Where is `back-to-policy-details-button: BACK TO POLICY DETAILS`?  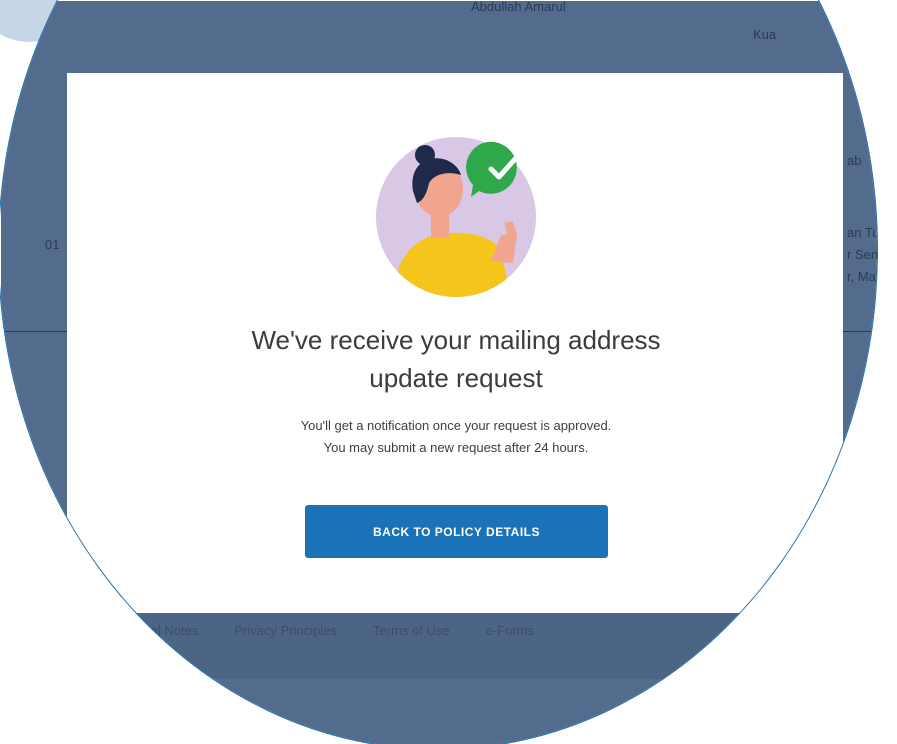
back-to-policy-details-button: BACK TO POLICY DETAILS is located at coordinates (456, 531).